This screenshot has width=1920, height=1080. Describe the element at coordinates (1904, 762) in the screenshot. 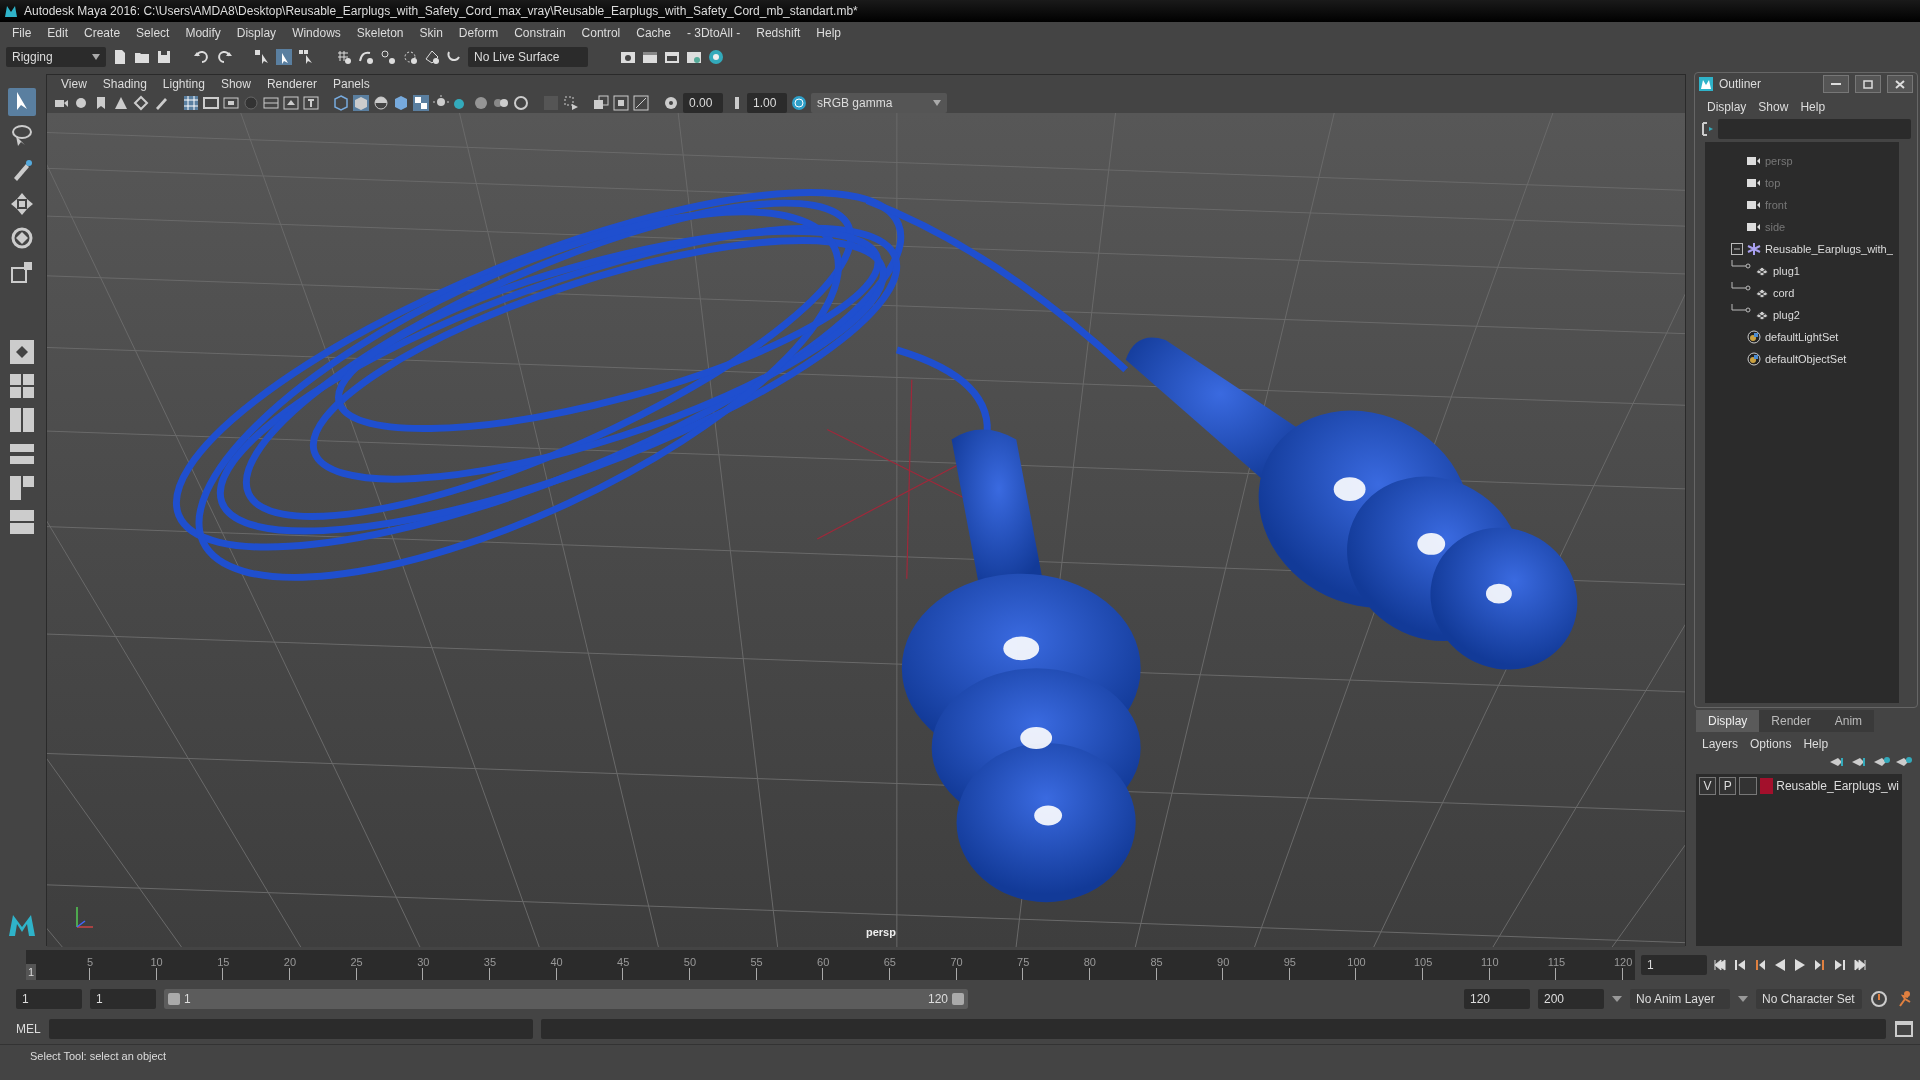

I see `new-layer-selected-icon` at that location.